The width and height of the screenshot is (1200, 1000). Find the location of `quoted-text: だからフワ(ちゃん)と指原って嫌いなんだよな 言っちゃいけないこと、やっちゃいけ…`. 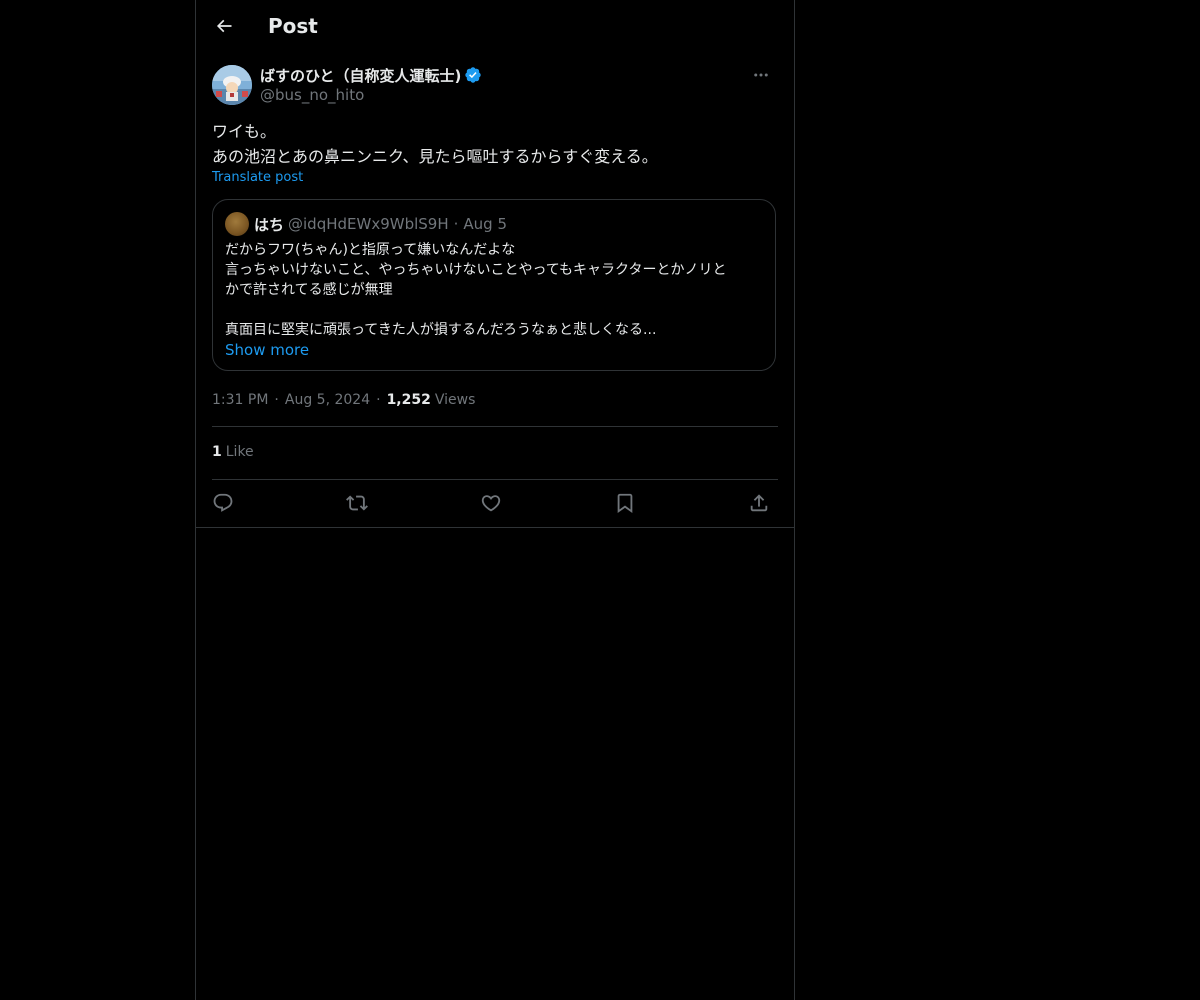

quoted-text: だからフワ(ちゃん)と指原って嫌いなんだよな 言っちゃいけないこと、やっちゃいけ… is located at coordinates (495, 290).